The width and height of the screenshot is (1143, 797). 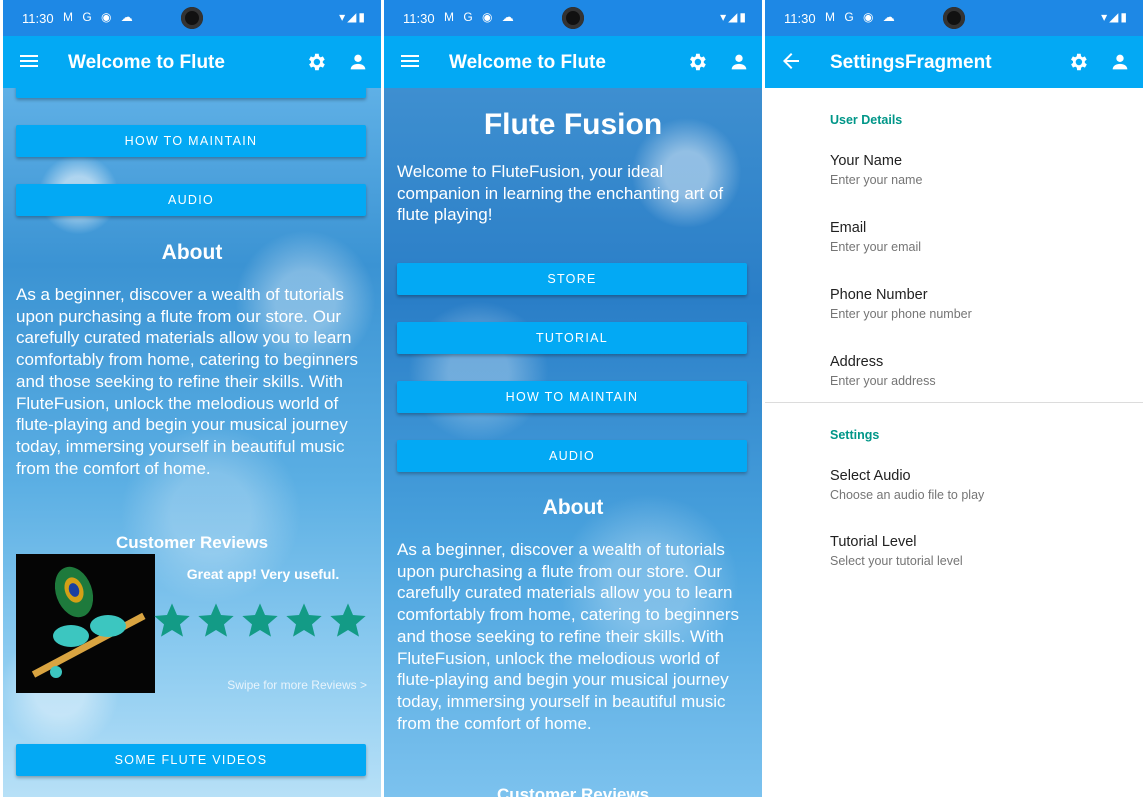 What do you see at coordinates (855, 435) in the screenshot?
I see `category-settings: Settings` at bounding box center [855, 435].